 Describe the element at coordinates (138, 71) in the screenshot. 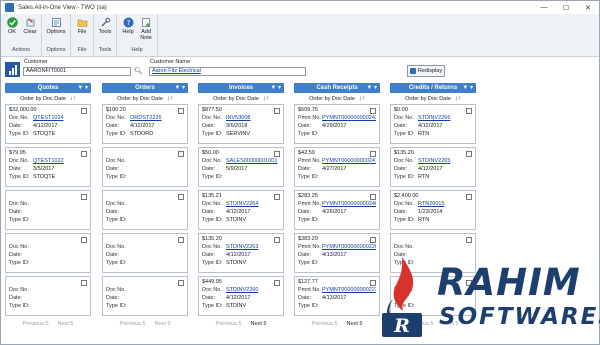

I see `lookup-icon: 🔍︎` at that location.